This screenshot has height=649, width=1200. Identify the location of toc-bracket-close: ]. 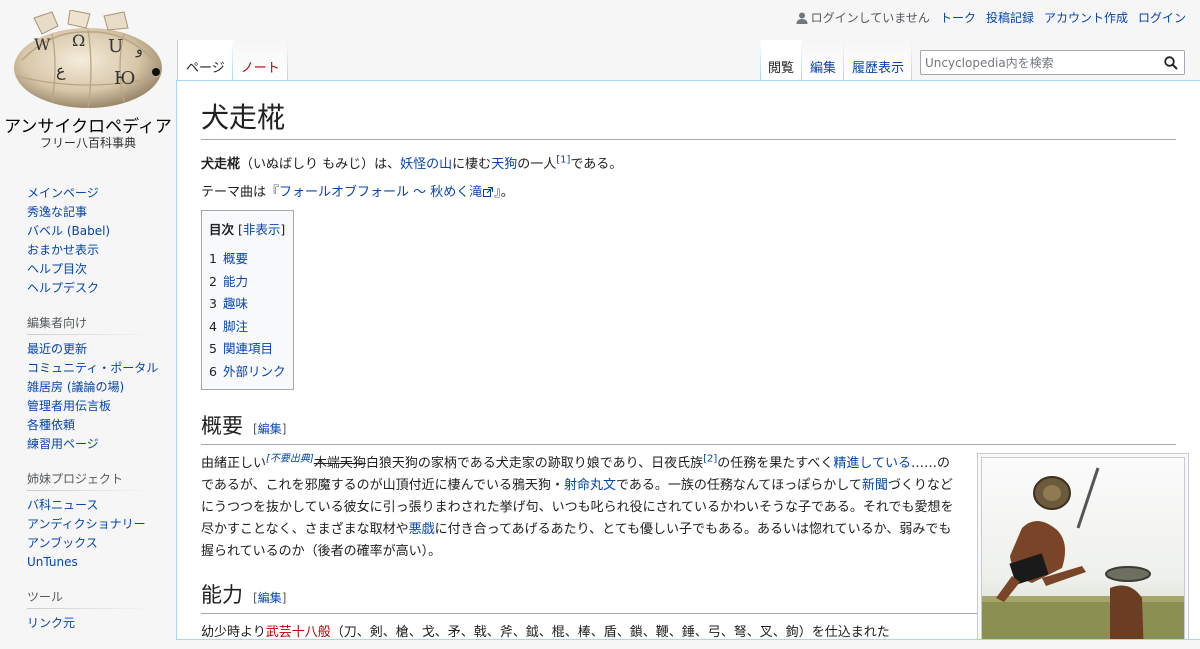
(283, 229).